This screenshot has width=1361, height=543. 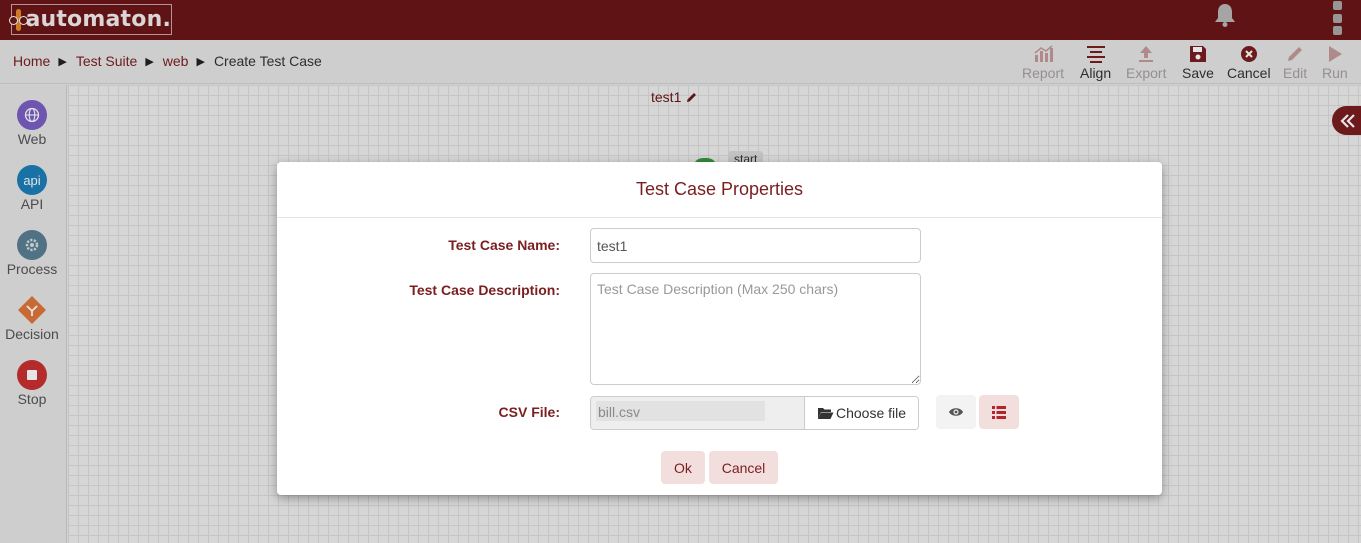 What do you see at coordinates (743, 467) in the screenshot?
I see `dialog-cancel-button: Cancel` at bounding box center [743, 467].